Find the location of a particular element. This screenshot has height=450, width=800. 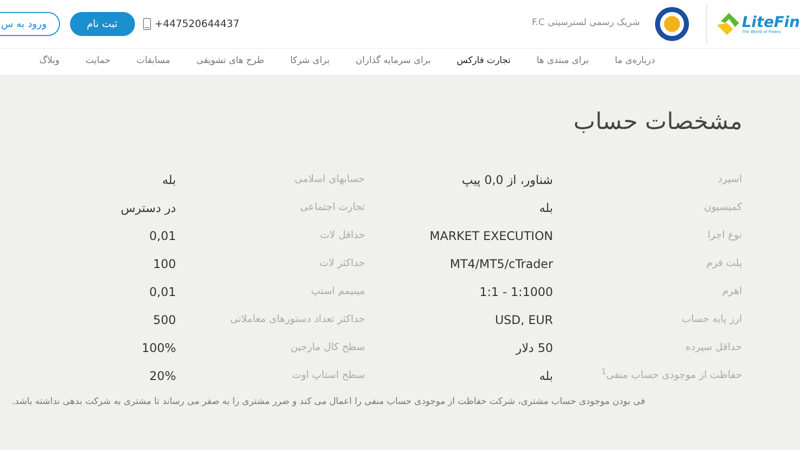

spec-value: MT4/MT5/cTrader is located at coordinates (501, 264).